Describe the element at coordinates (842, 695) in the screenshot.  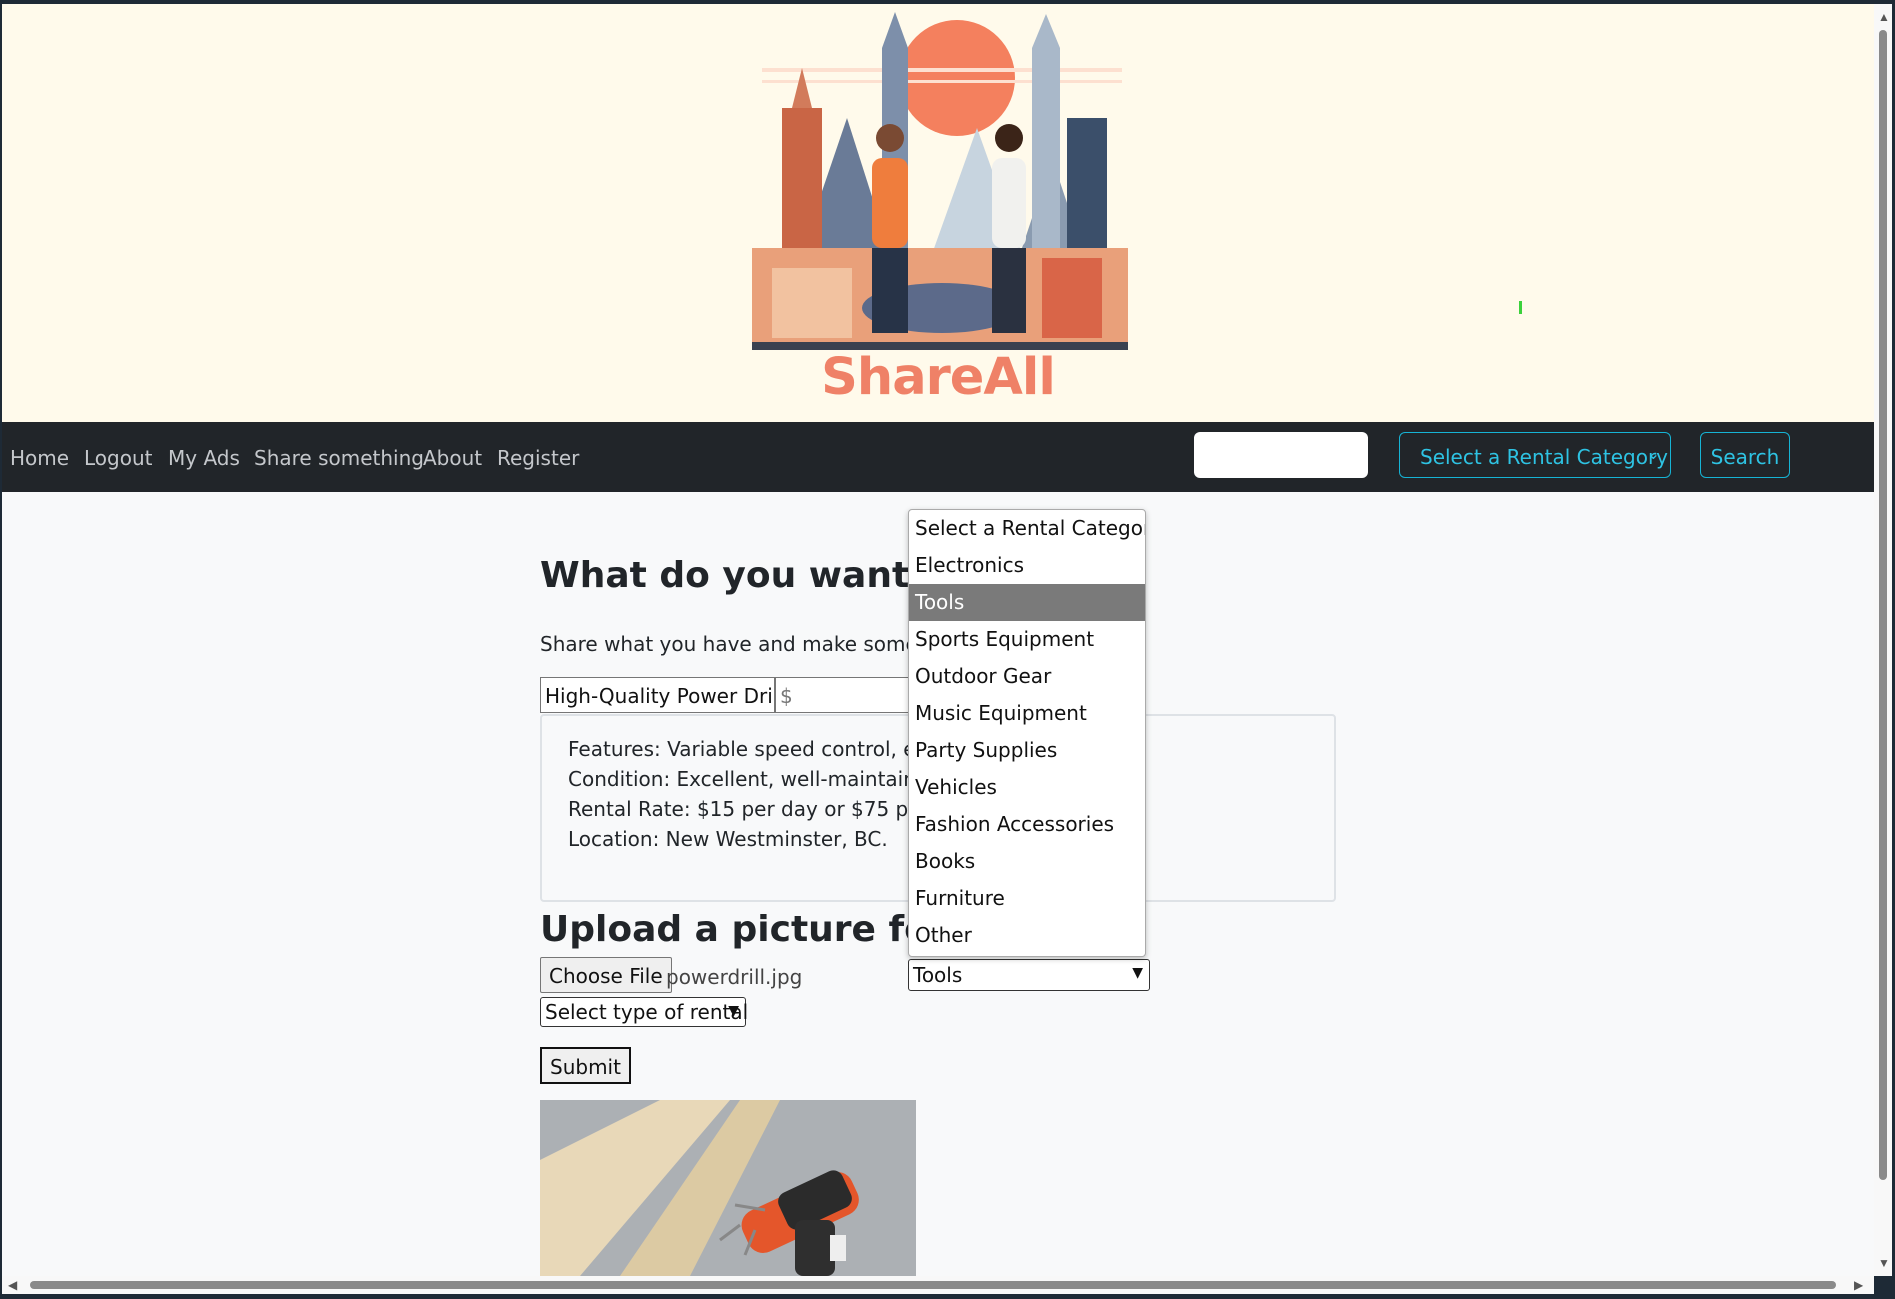
I see `price-input: $` at that location.